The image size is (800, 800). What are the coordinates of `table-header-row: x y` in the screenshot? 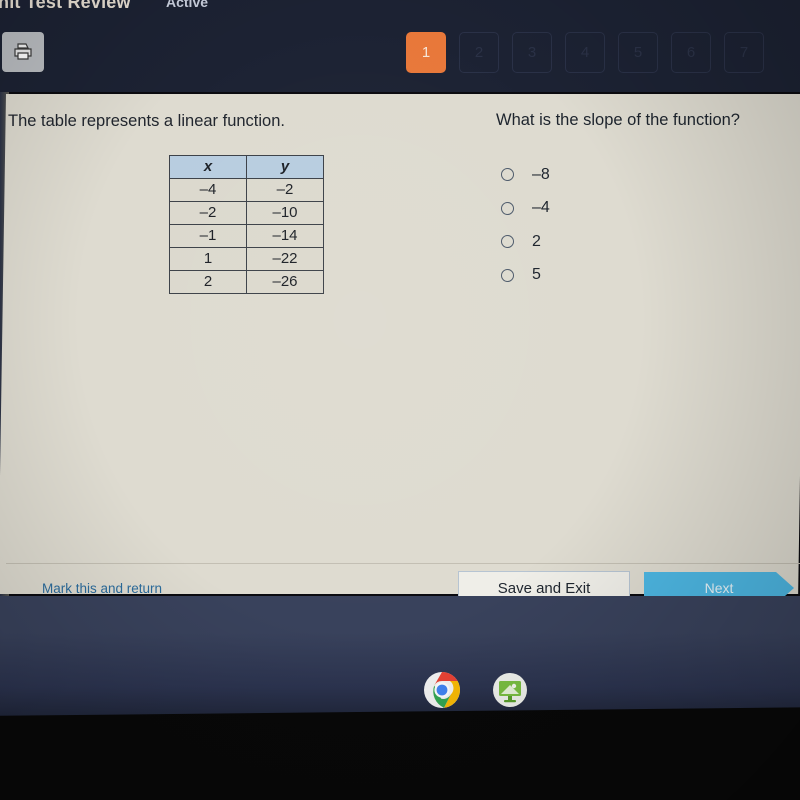 It's located at (246, 167).